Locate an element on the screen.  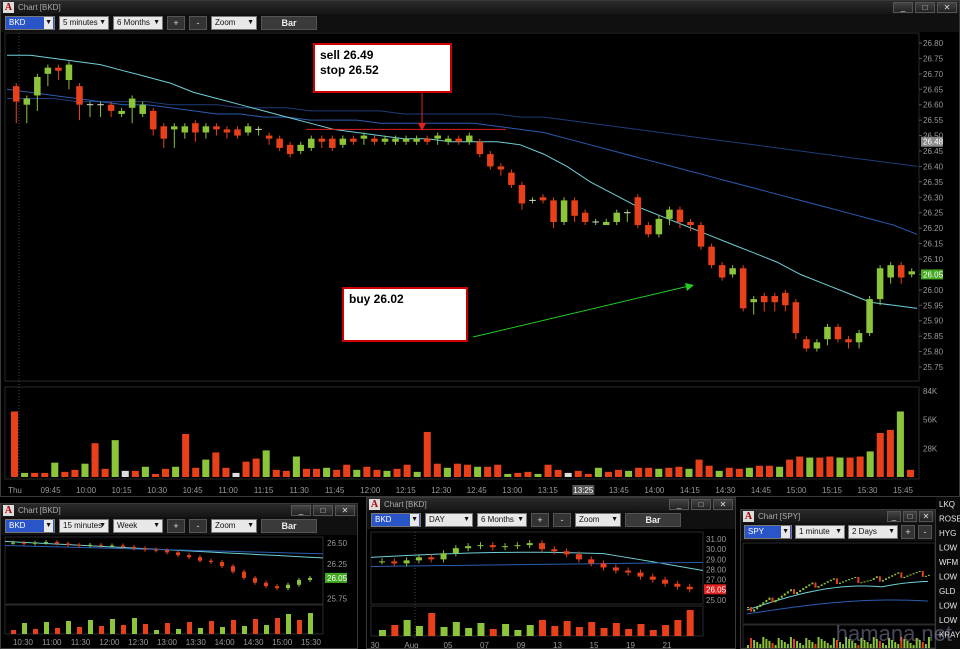
time-axis-label: 15:45 is located at coordinates (903, 490).